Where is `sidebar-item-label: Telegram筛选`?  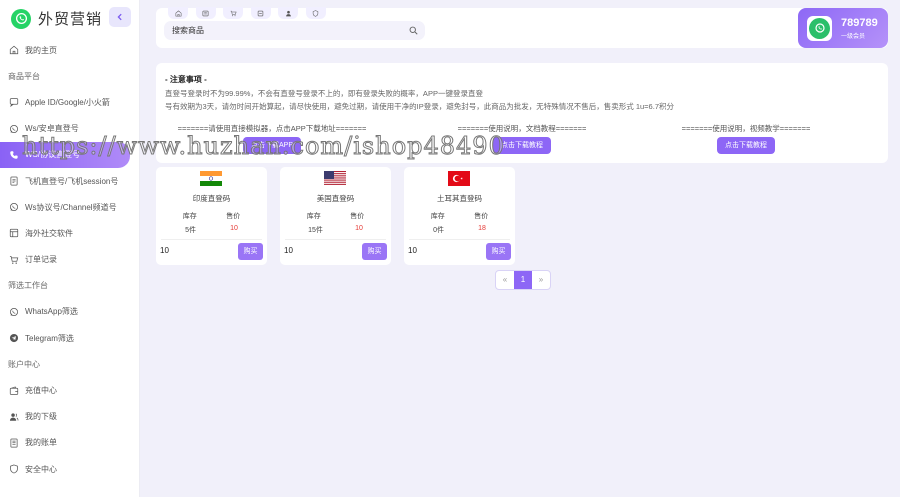 sidebar-item-label: Telegram筛选 is located at coordinates (49, 338).